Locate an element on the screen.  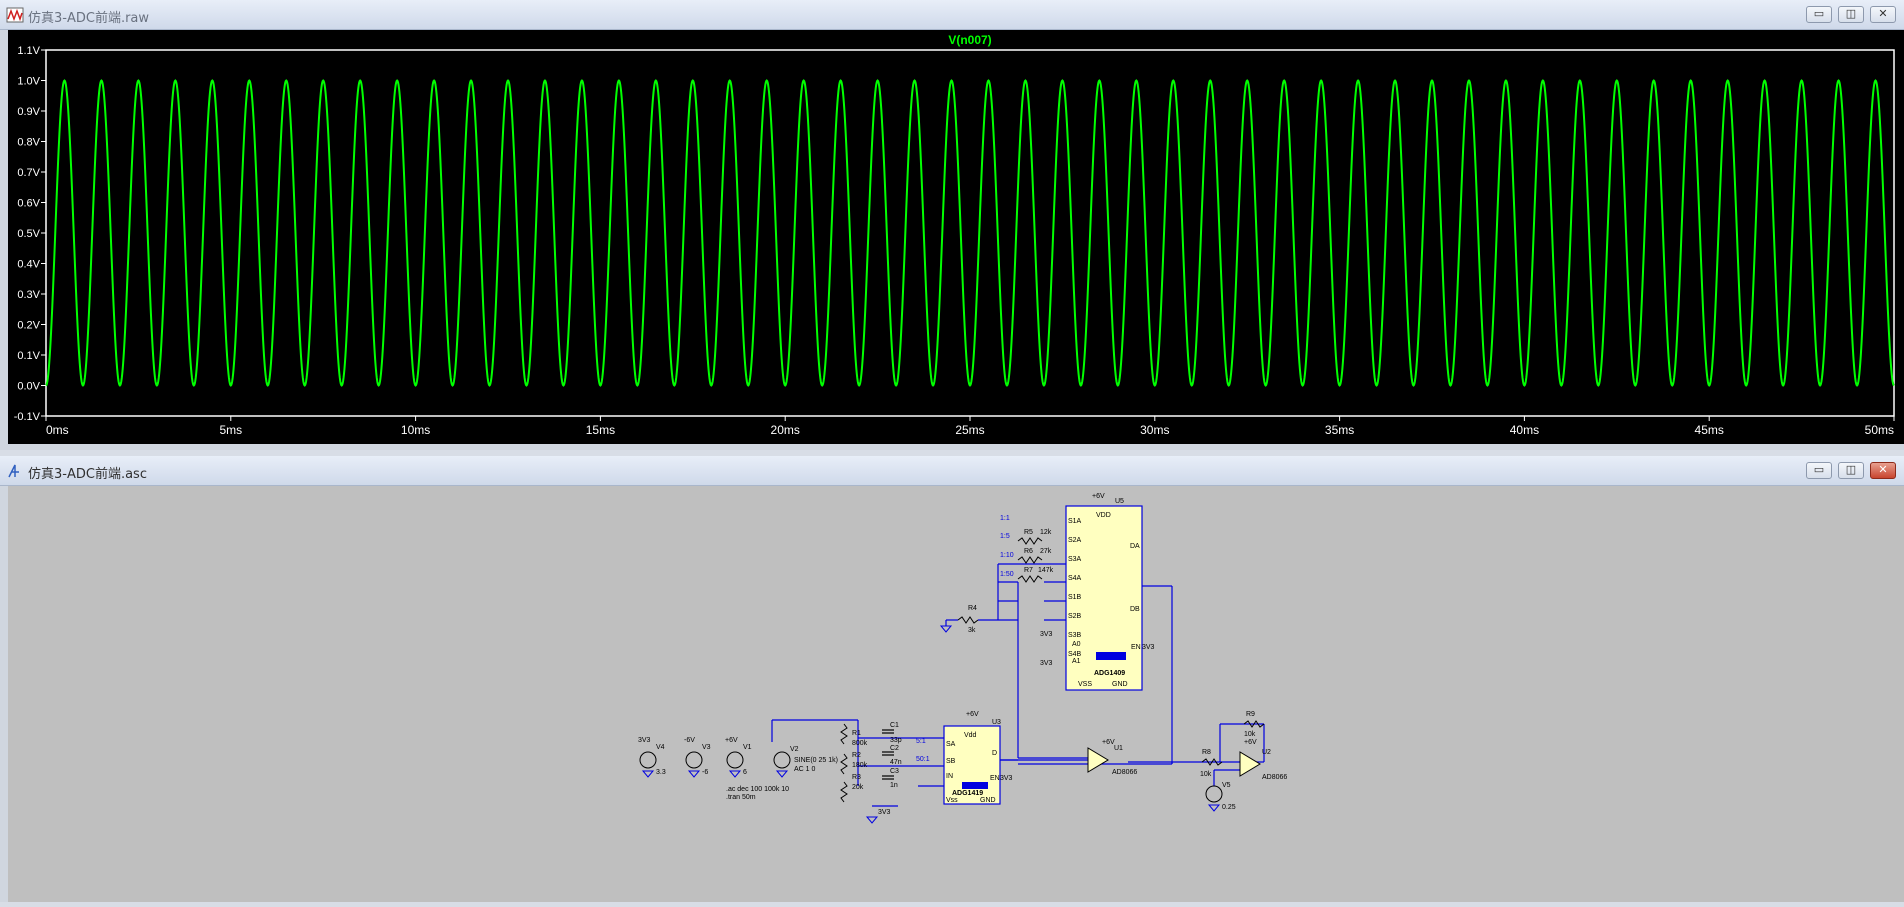
y-tick-label: 0.4V is located at coordinates (28, 265).